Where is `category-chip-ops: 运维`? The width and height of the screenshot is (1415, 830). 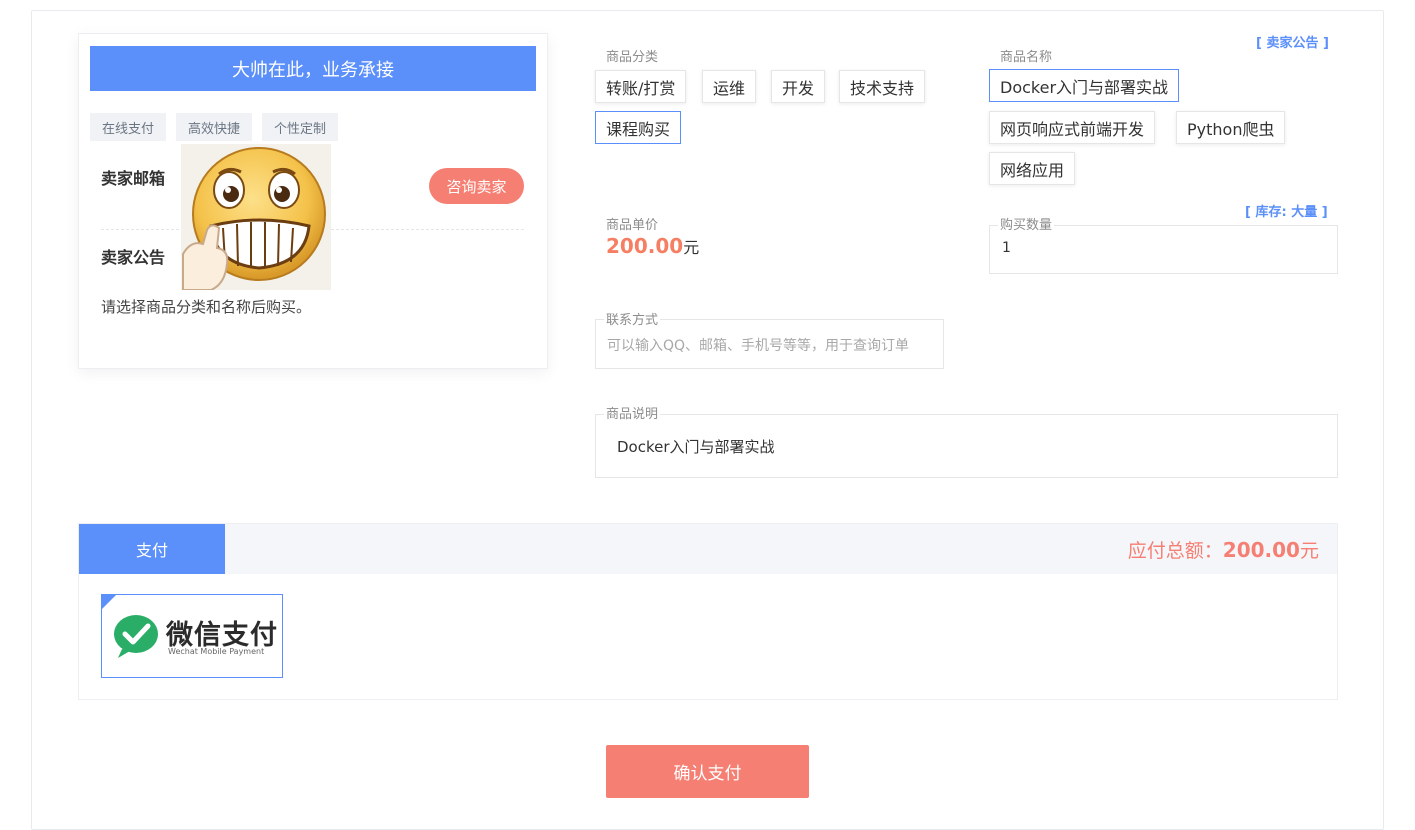 category-chip-ops: 运维 is located at coordinates (729, 86).